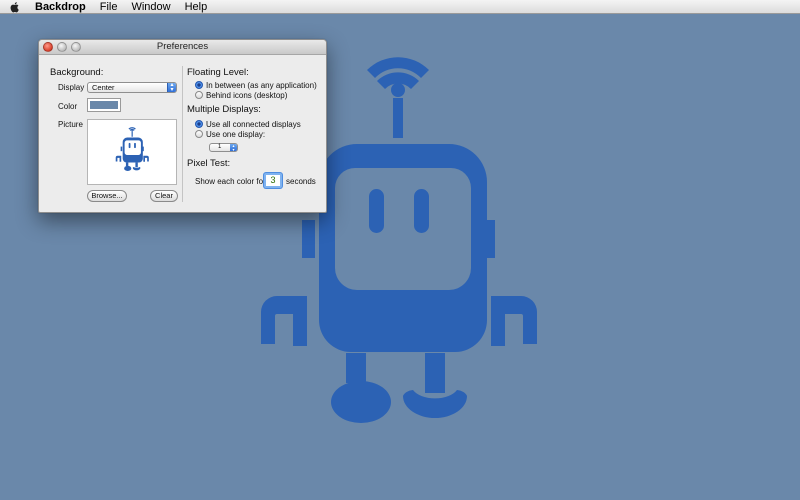 Image resolution: width=800 pixels, height=500 pixels. Describe the element at coordinates (70, 124) in the screenshot. I see `picture-label: Picture` at that location.